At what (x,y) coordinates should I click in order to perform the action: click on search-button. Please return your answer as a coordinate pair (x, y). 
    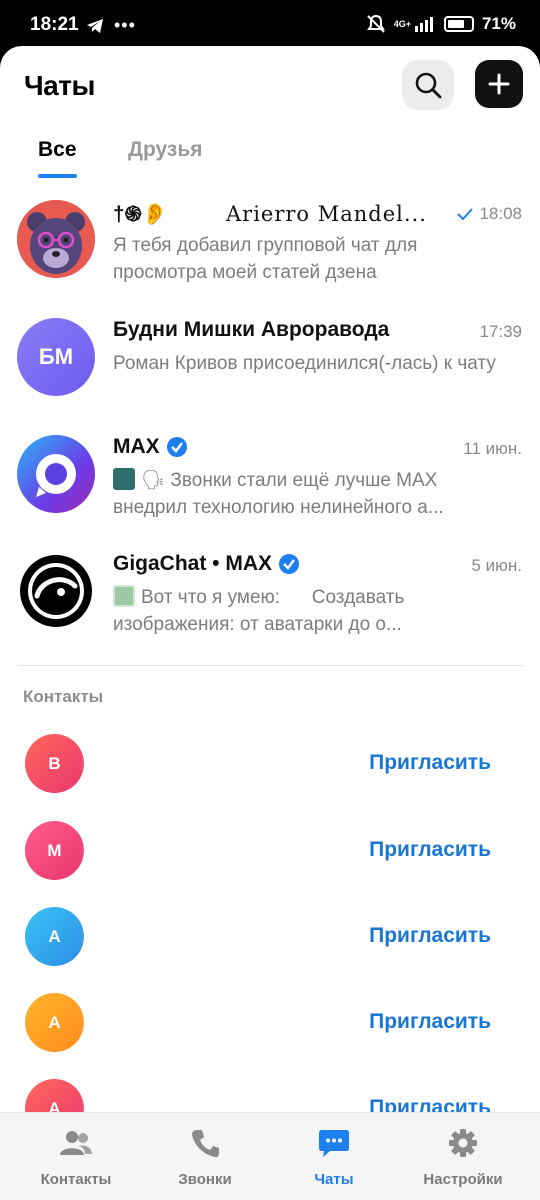
    Looking at the image, I should click on (428, 85).